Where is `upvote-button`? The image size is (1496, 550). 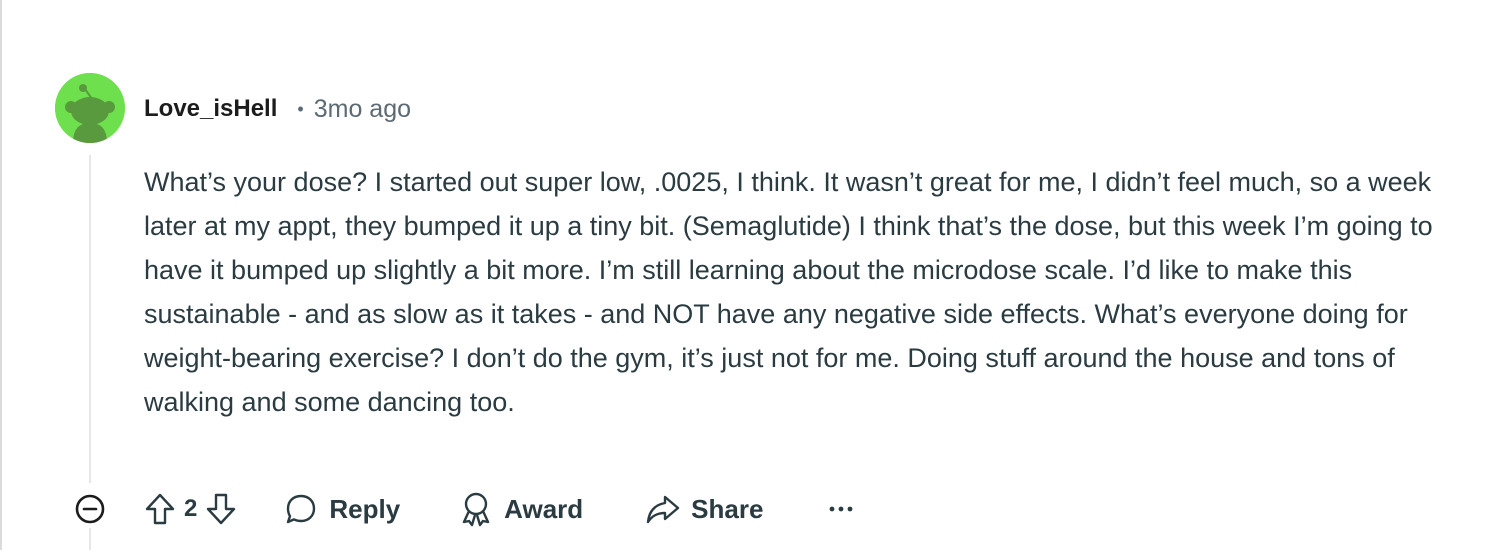
upvote-button is located at coordinates (160, 509).